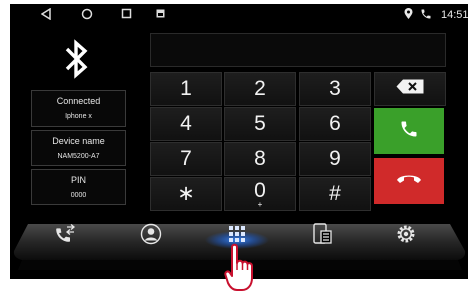  I want to click on hang-up-icon, so click(409, 181).